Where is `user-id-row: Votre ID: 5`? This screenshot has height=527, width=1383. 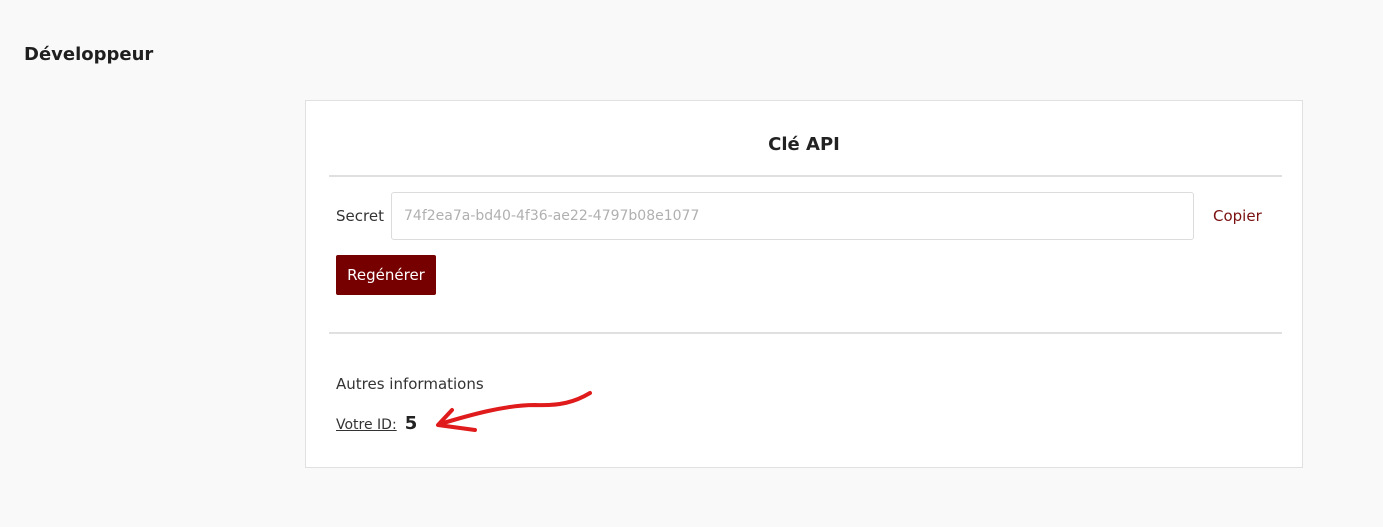
user-id-row: Votre ID: 5 is located at coordinates (376, 423).